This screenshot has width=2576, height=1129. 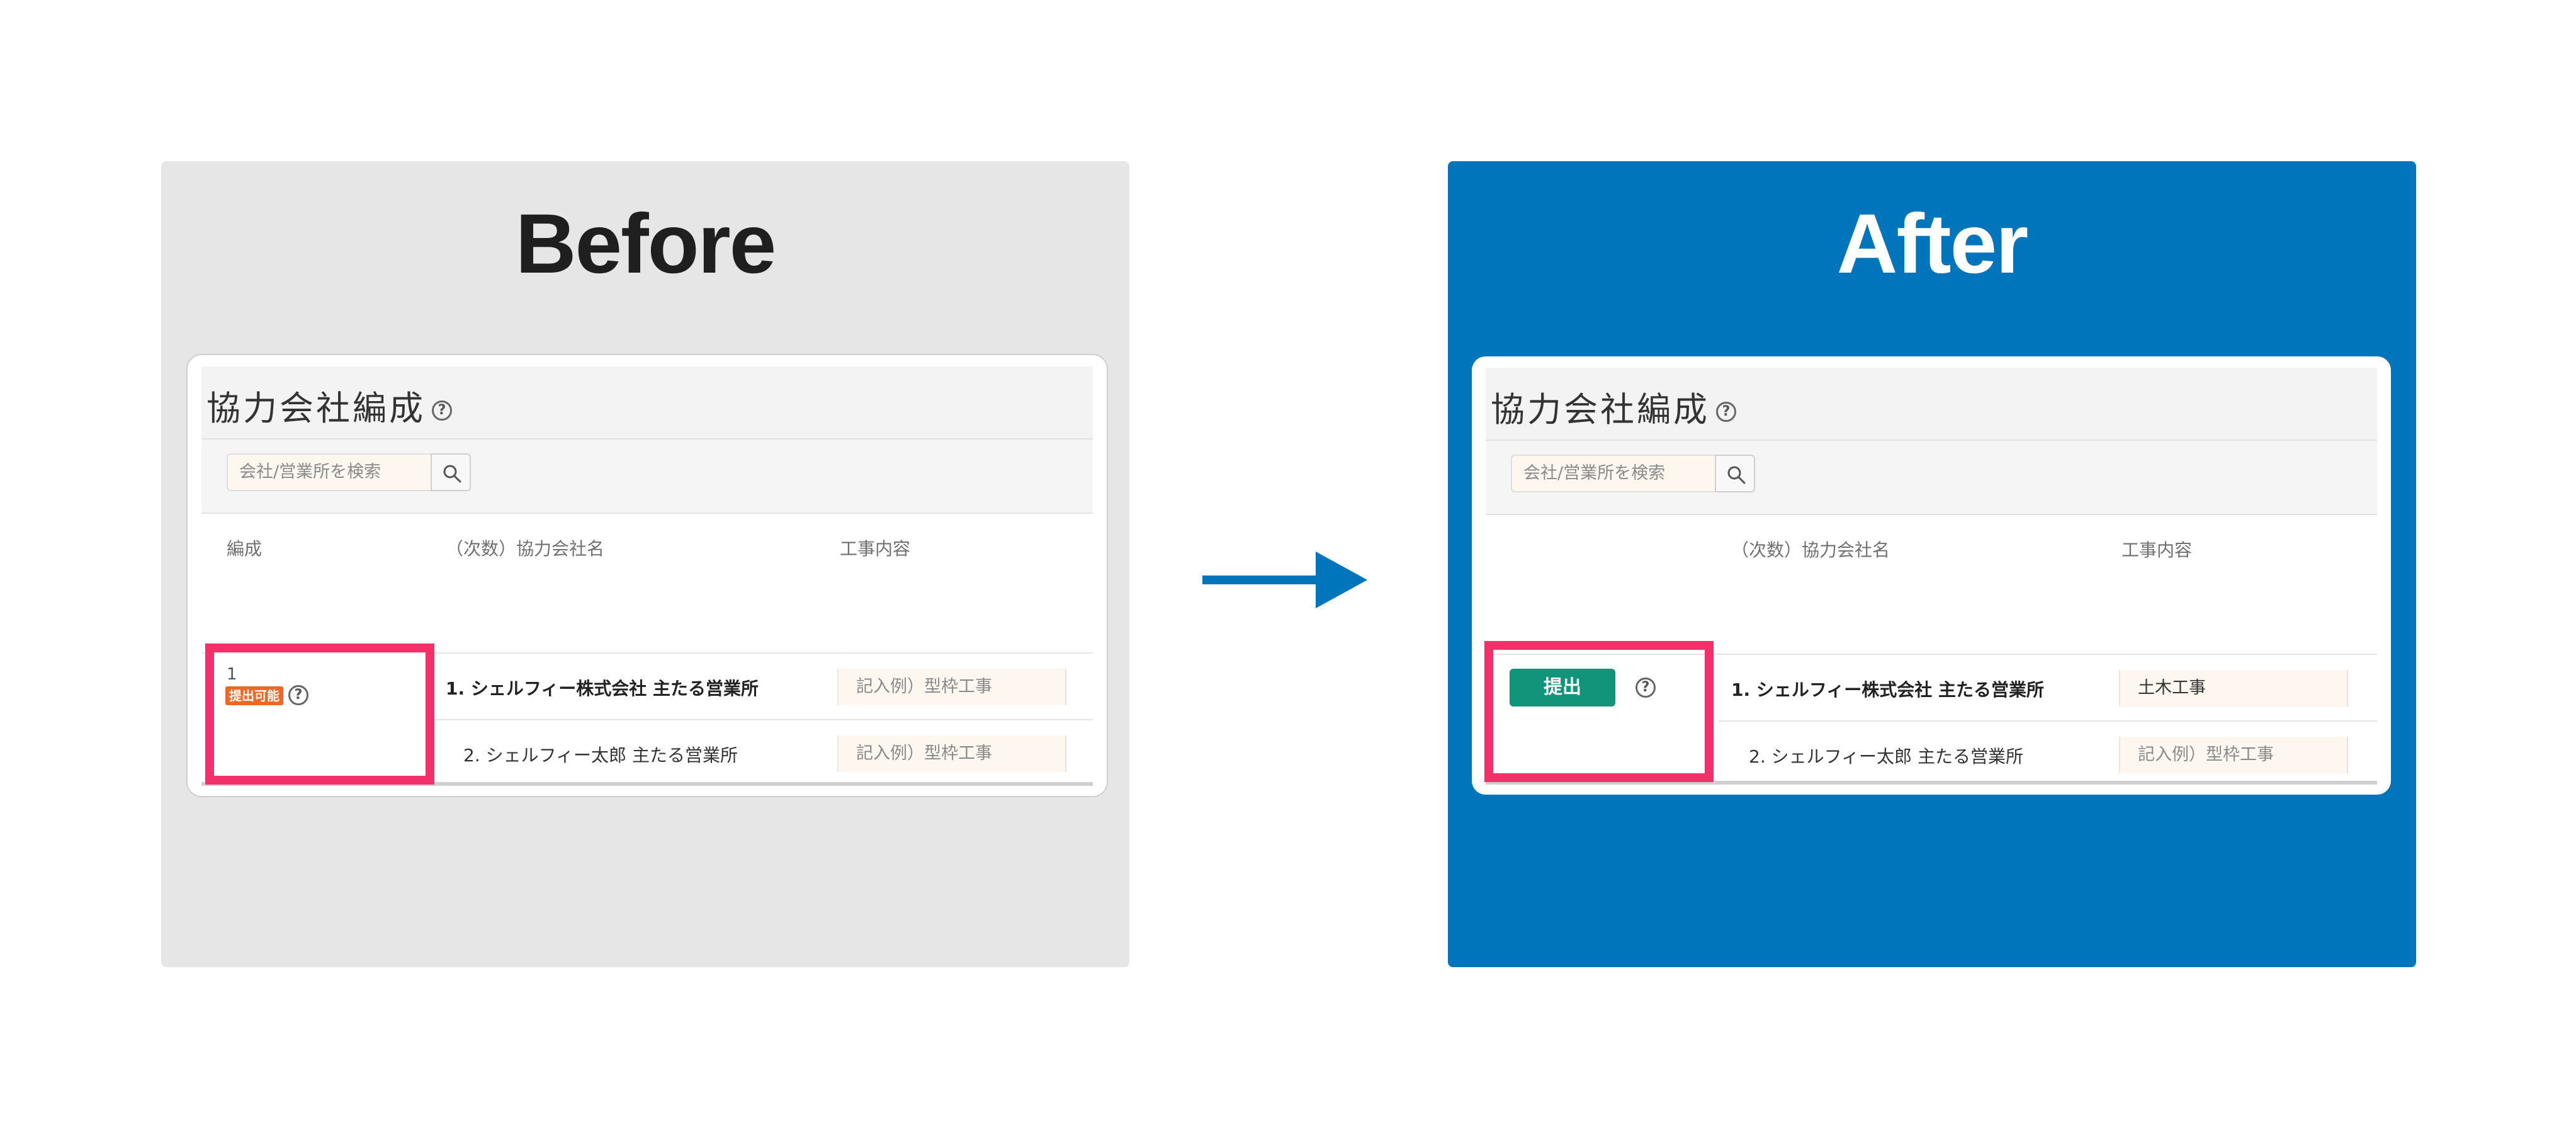 I want to click on work-field-row-1: 記入例）型枠工事, so click(x=951, y=687).